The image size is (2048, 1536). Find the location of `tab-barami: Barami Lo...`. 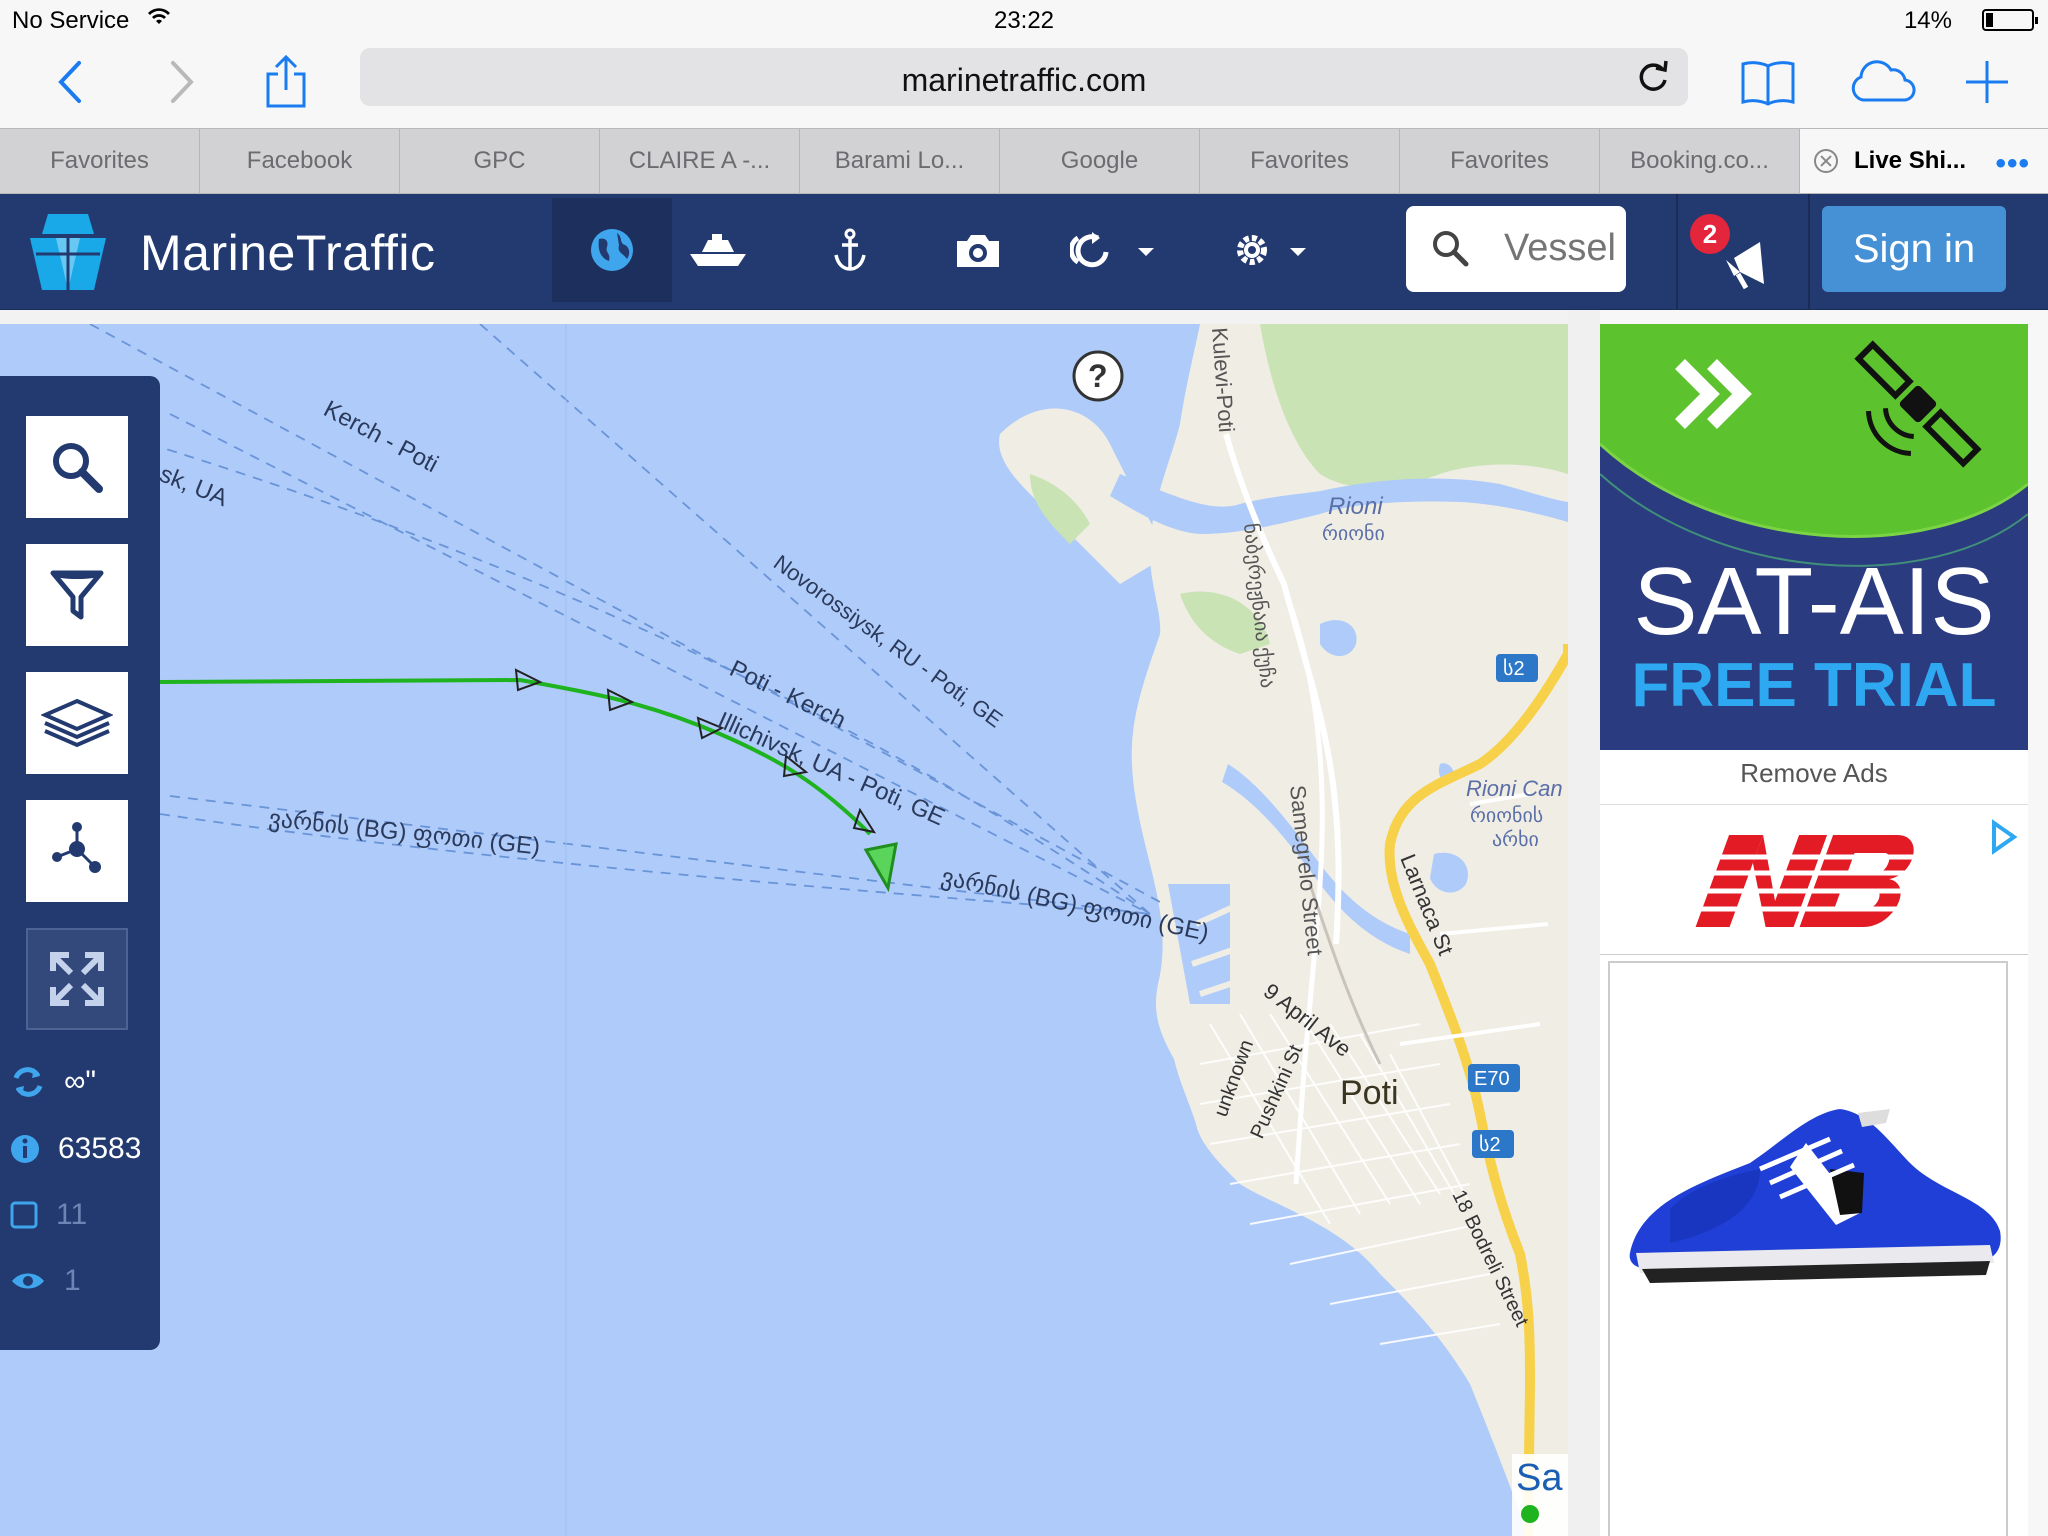

tab-barami: Barami Lo... is located at coordinates (900, 161).